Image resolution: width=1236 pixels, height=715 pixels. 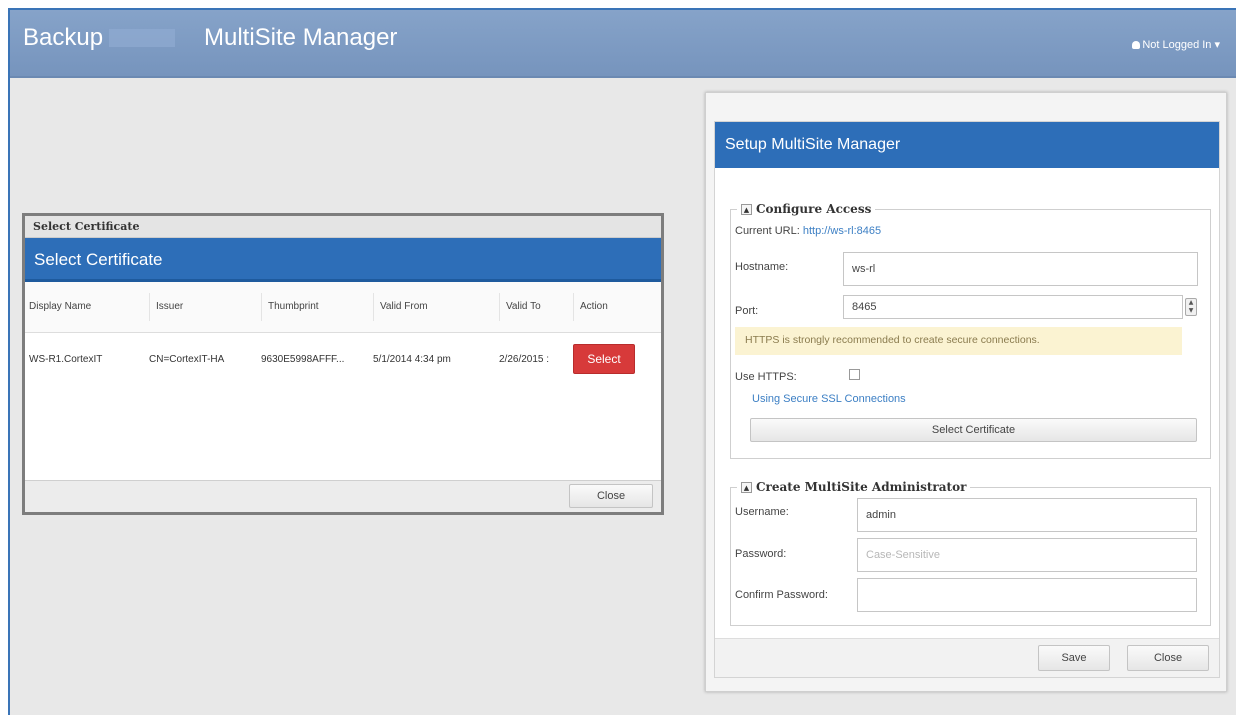 I want to click on select-certificate-button: Select Certificate, so click(x=973, y=430).